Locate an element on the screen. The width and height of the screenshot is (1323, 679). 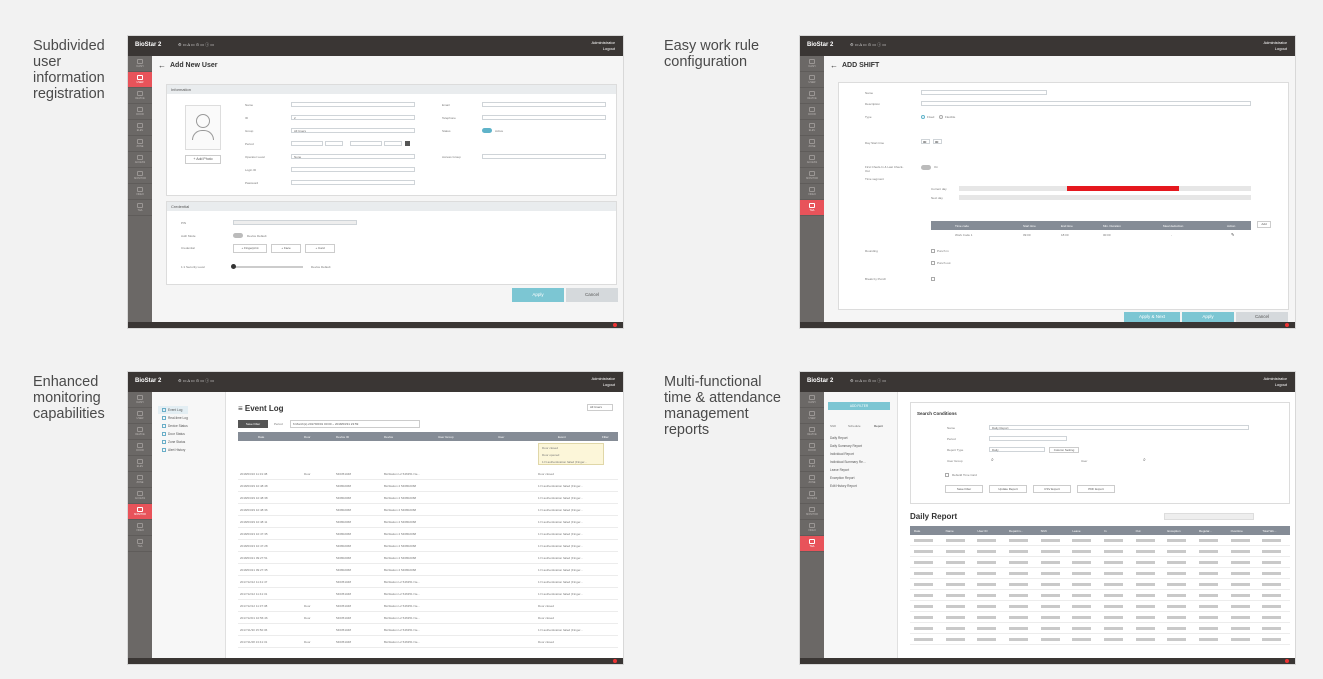
status-toggle is located at coordinates (487, 130).